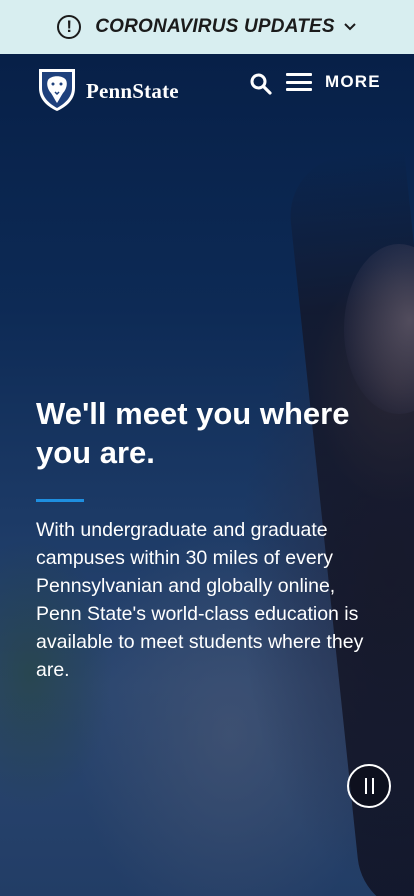  What do you see at coordinates (365, 786) in the screenshot?
I see `pause-icon` at bounding box center [365, 786].